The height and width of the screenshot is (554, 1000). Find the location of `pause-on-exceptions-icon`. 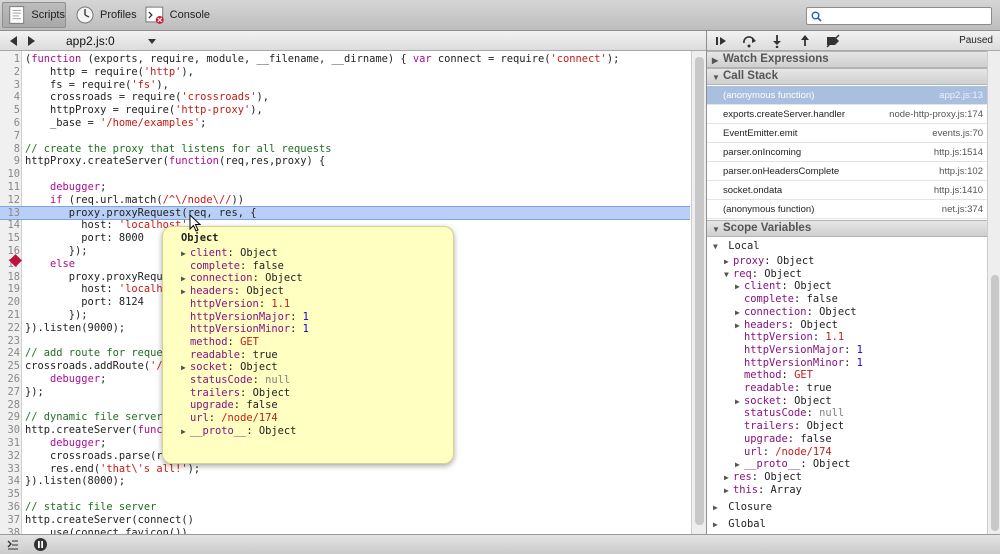

pause-on-exceptions-icon is located at coordinates (40, 544).